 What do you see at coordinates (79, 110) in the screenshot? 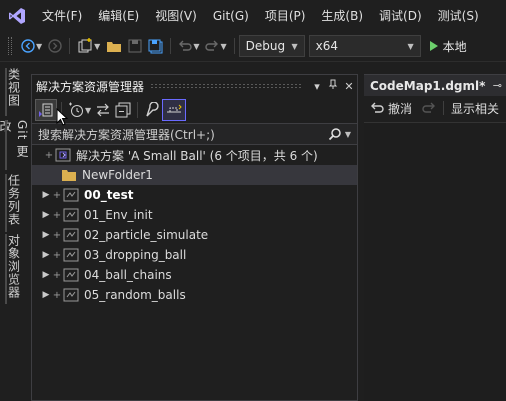
I see `pending-changes-filter-button: ▼` at bounding box center [79, 110].